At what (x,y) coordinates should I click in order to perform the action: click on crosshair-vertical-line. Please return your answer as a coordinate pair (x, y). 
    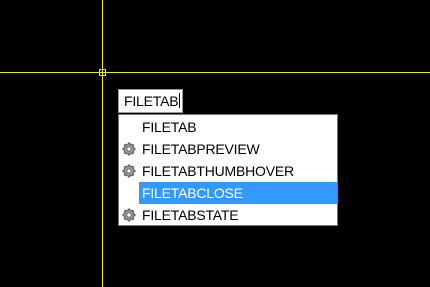
    Looking at the image, I should click on (102, 143).